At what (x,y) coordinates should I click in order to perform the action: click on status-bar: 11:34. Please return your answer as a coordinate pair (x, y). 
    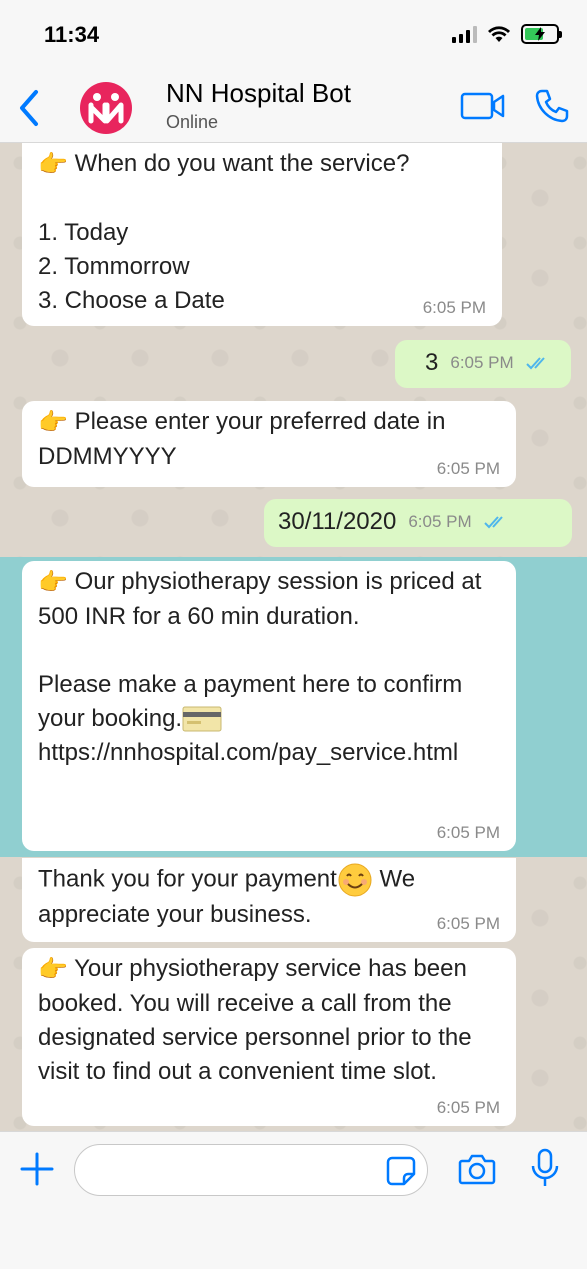
    Looking at the image, I should click on (293, 35).